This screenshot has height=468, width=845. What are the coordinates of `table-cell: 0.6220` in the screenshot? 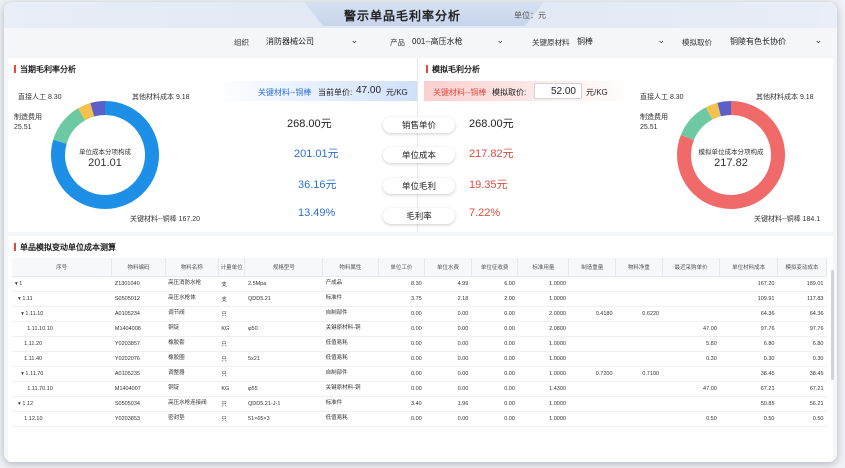 It's located at (639, 314).